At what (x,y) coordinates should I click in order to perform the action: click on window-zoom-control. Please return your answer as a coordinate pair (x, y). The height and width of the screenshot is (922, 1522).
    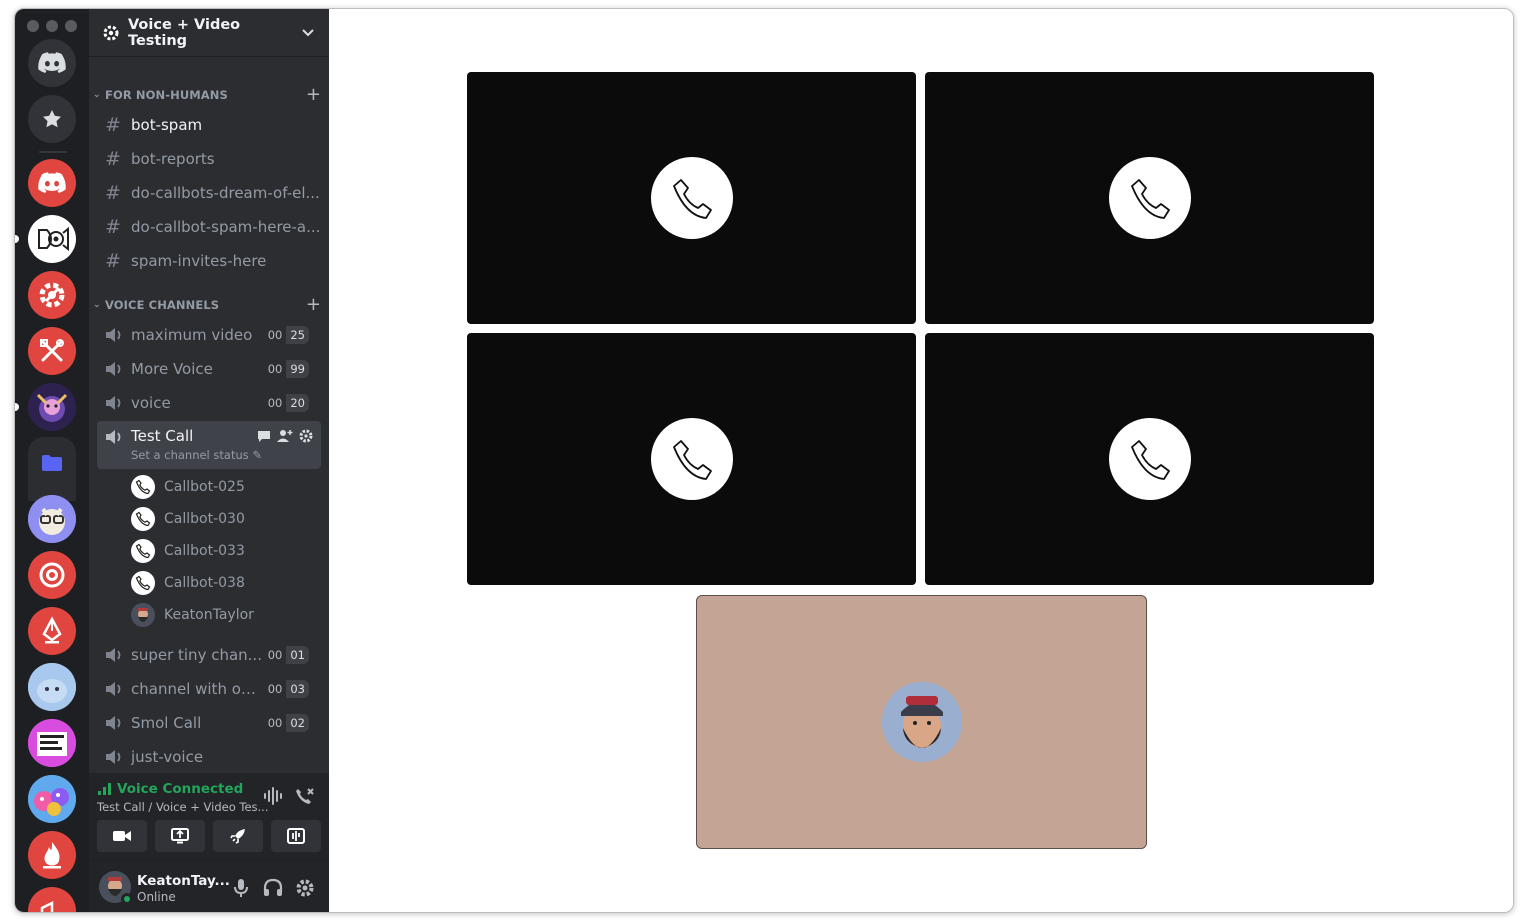
    Looking at the image, I should click on (71, 26).